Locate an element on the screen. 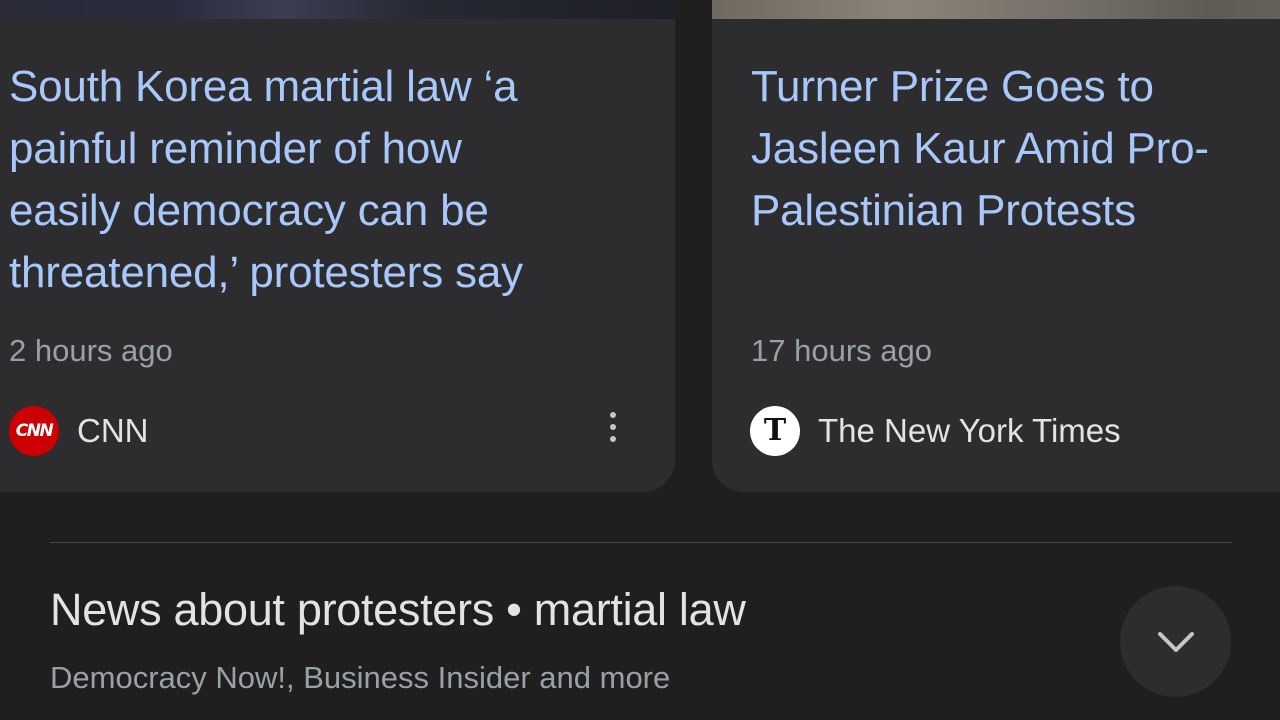 The height and width of the screenshot is (720, 1280). article-timestamp: 2 hours ago is located at coordinates (91, 350).